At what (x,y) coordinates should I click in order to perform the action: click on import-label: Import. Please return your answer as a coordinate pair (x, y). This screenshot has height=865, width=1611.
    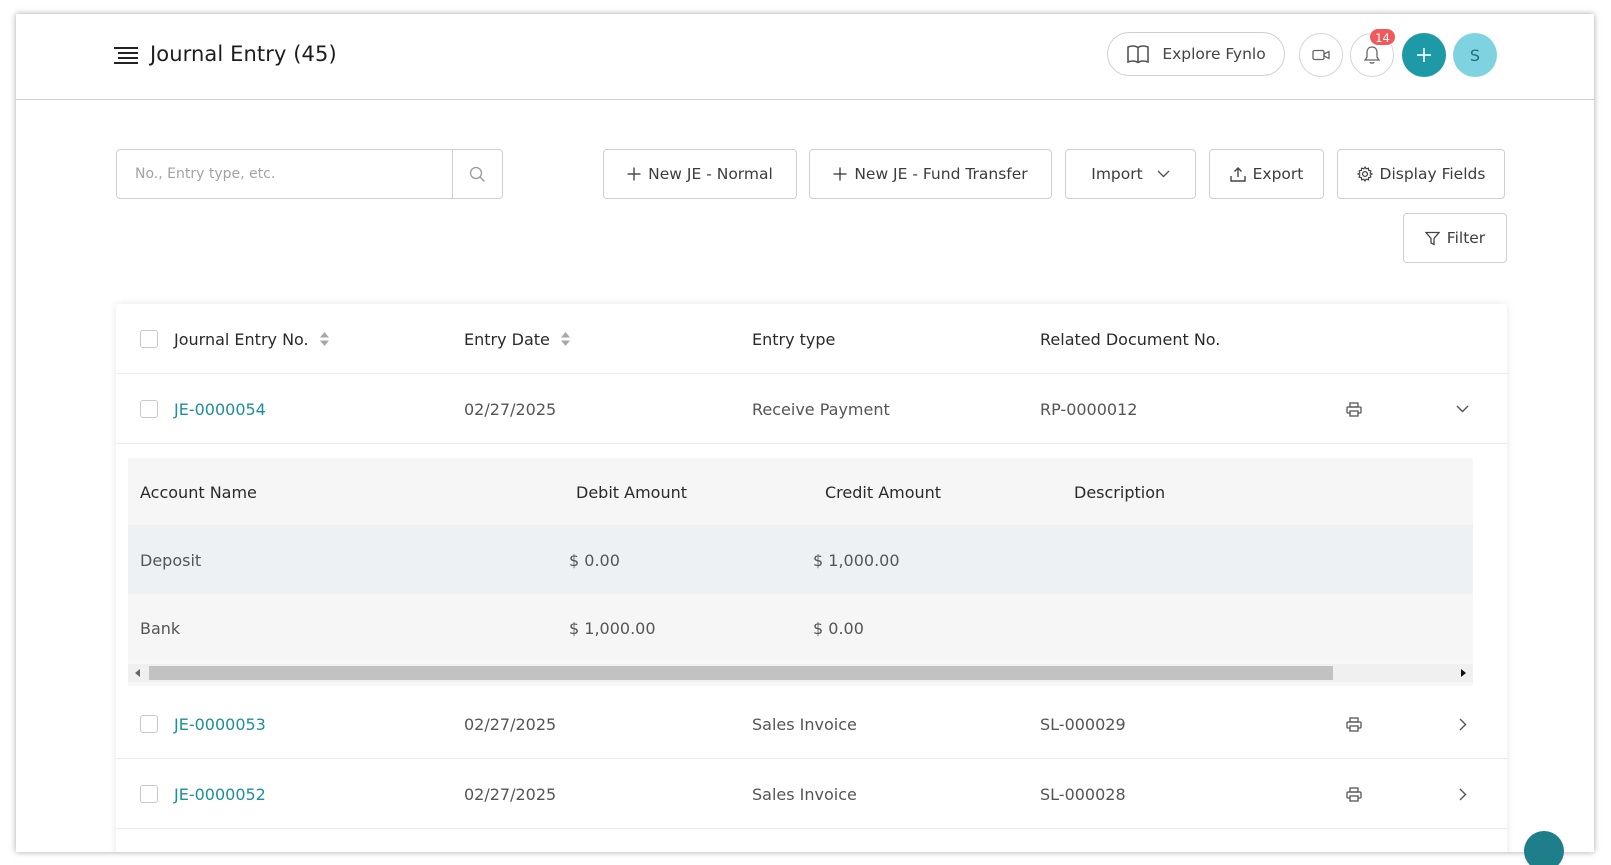
    Looking at the image, I should click on (1117, 174).